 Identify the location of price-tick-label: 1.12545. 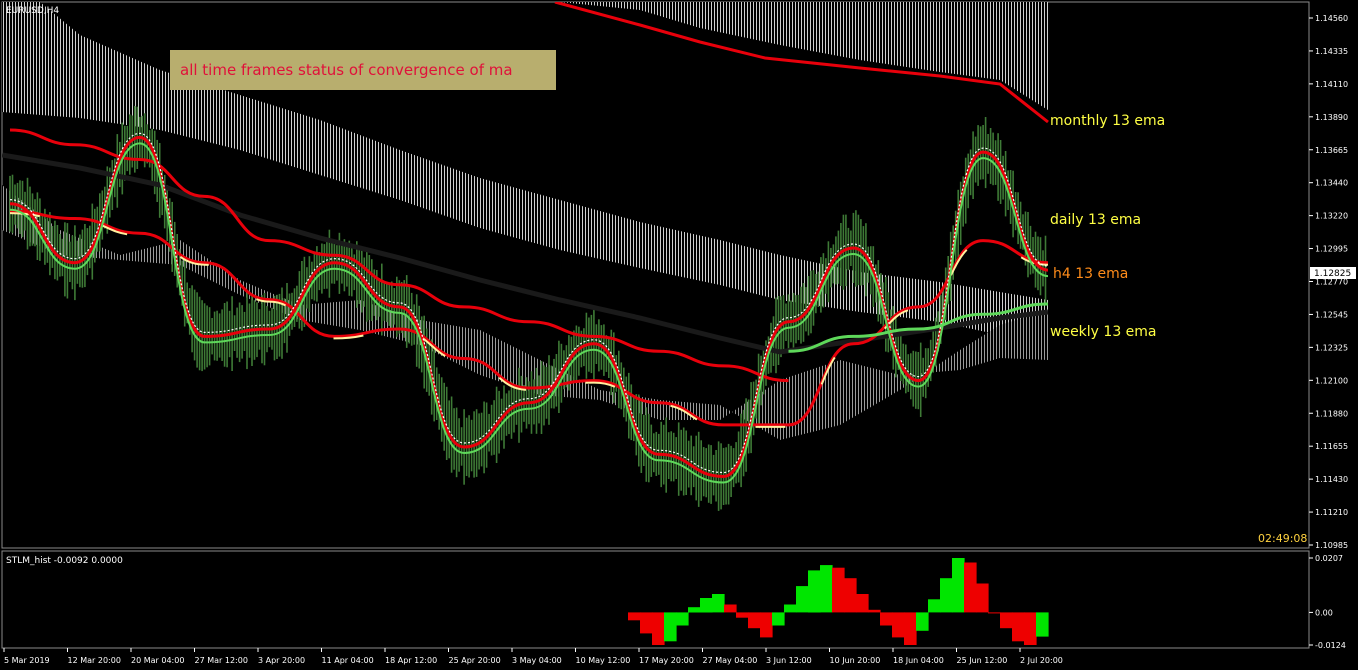
(1331, 314).